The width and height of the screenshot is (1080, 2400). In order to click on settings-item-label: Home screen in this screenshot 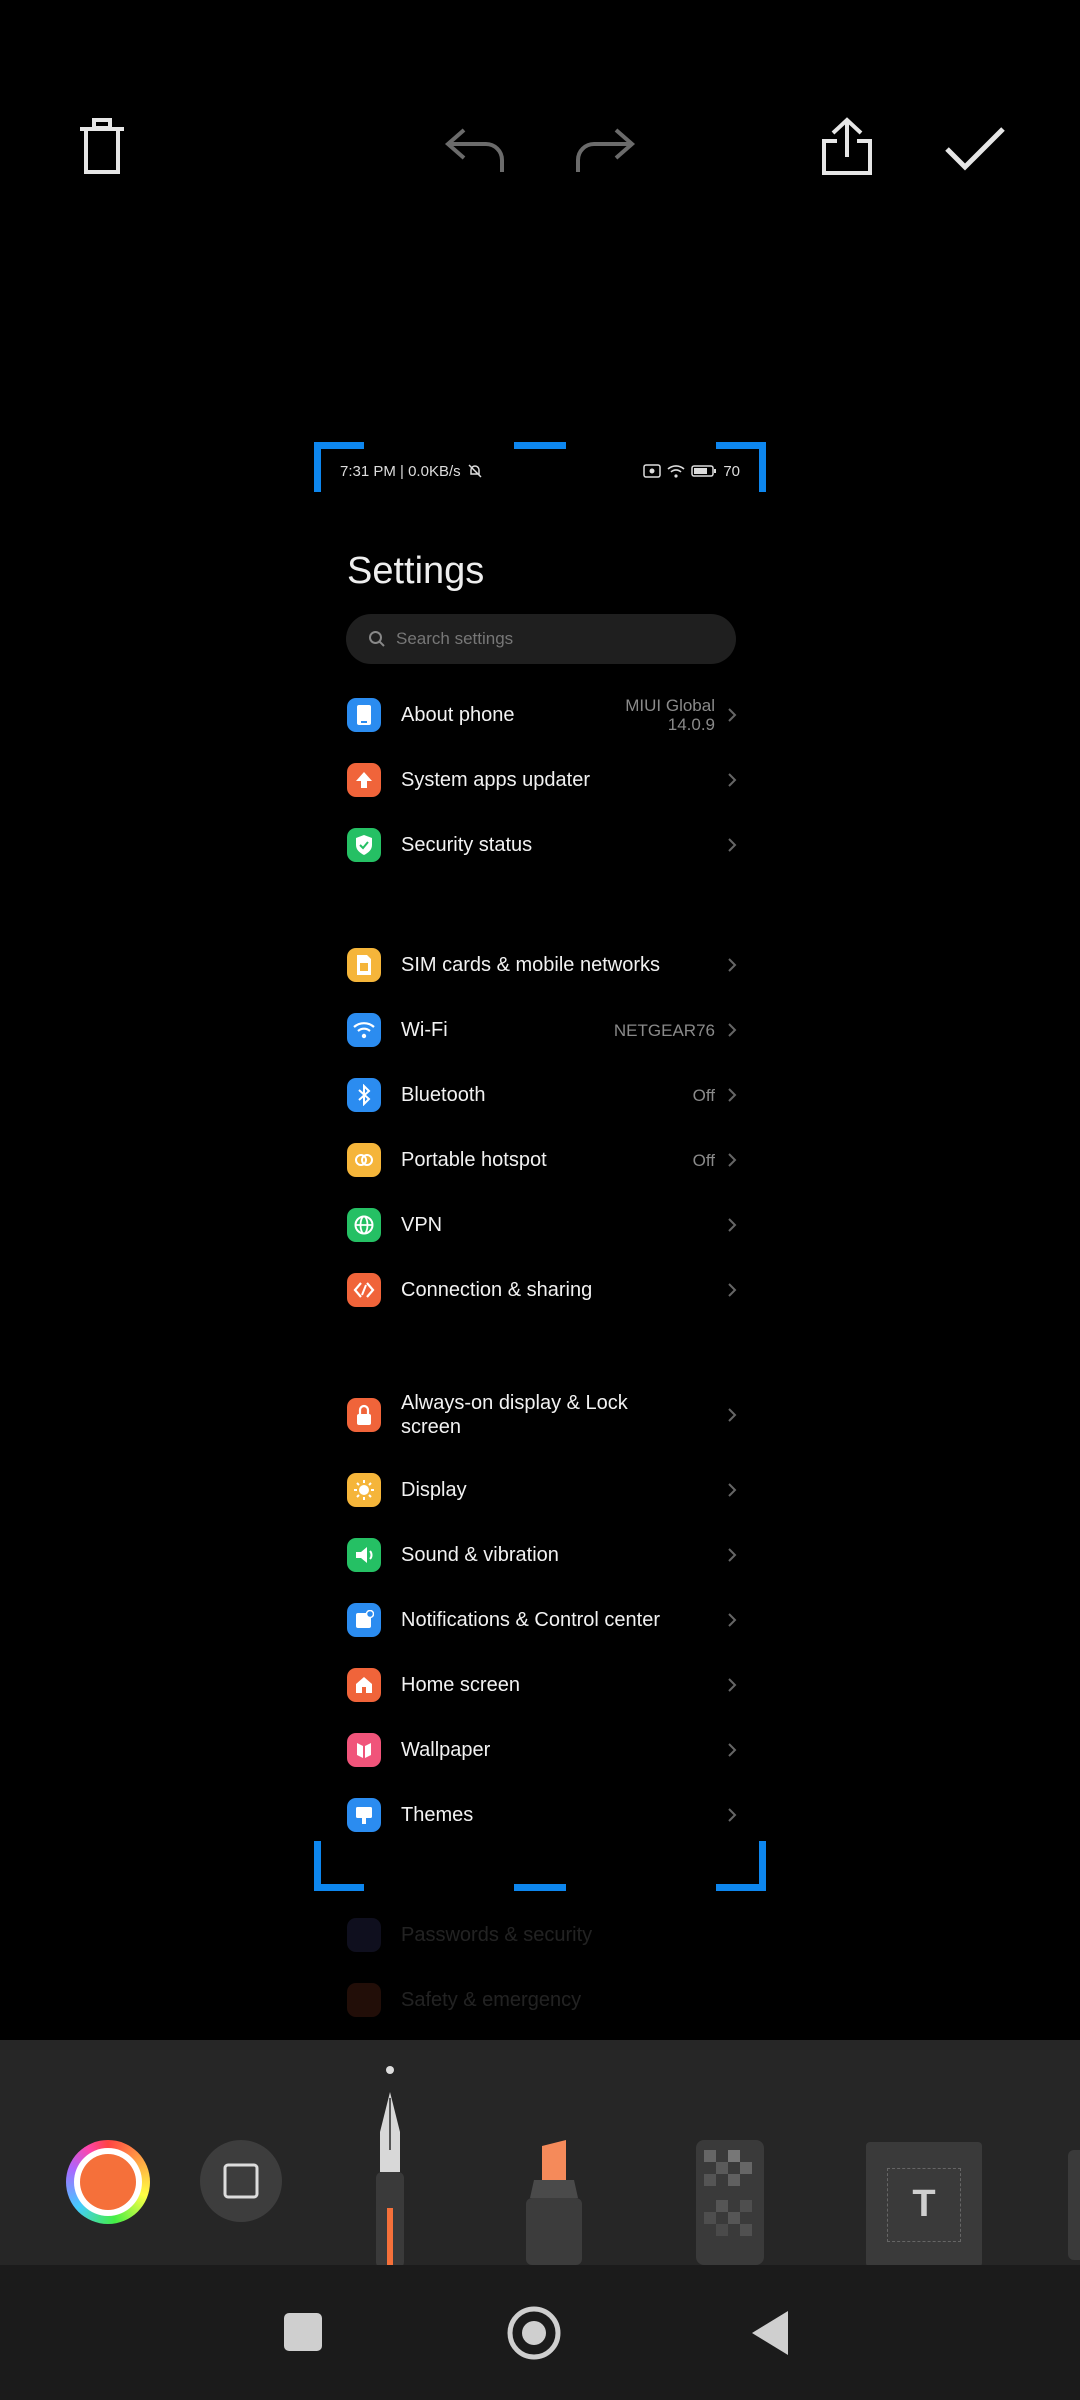, I will do `click(460, 1685)`.